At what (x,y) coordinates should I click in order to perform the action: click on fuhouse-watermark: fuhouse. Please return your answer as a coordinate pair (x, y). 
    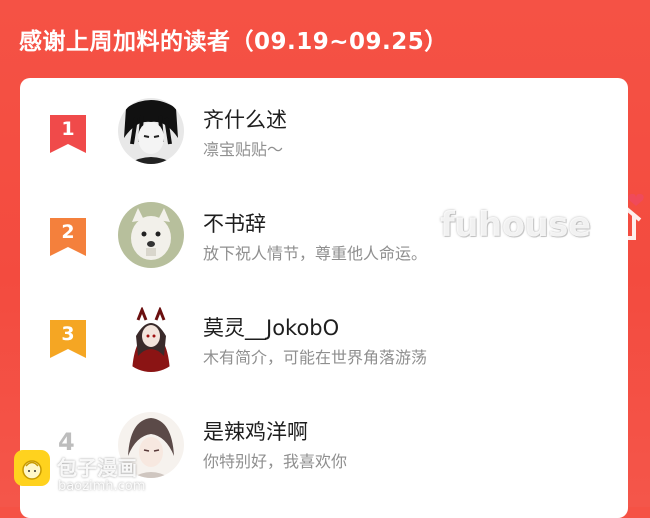
    Looking at the image, I should click on (515, 225).